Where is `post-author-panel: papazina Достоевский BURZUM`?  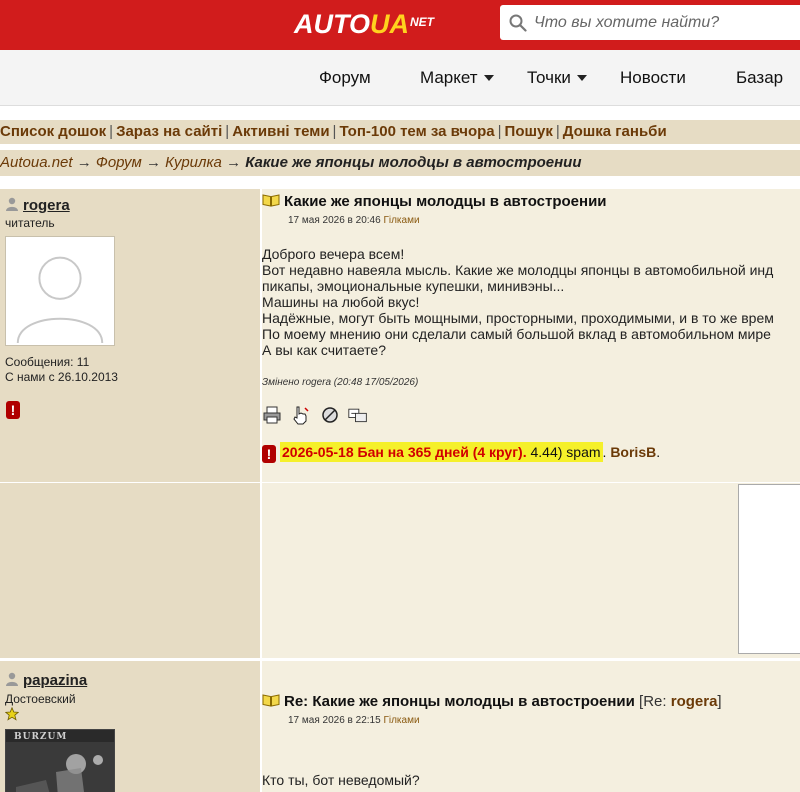 post-author-panel: papazina Достоевский BURZUM is located at coordinates (130, 726).